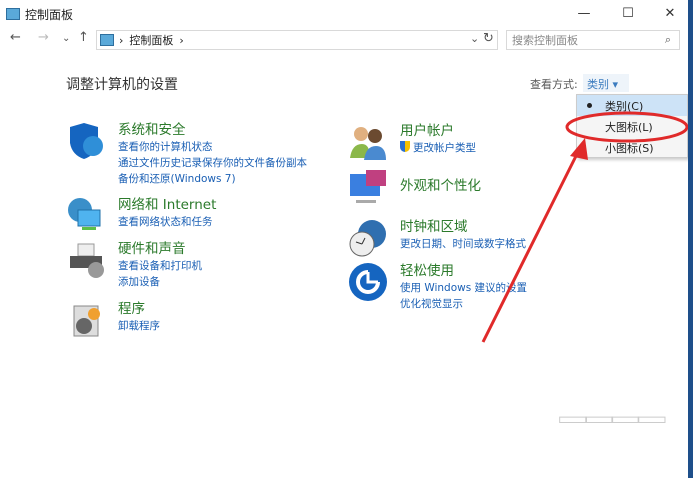 Image resolution: width=693 pixels, height=478 pixels. What do you see at coordinates (613, 438) in the screenshot?
I see `watermark-logo: ▔▔▔▔` at bounding box center [613, 438].